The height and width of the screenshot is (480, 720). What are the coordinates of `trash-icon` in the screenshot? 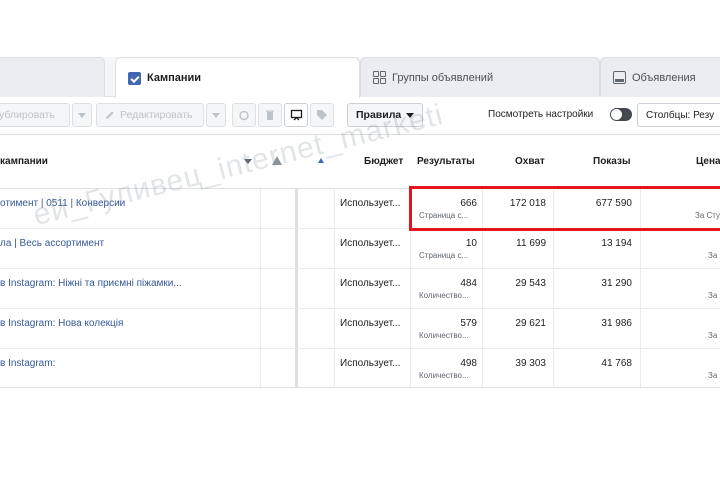 It's located at (270, 115).